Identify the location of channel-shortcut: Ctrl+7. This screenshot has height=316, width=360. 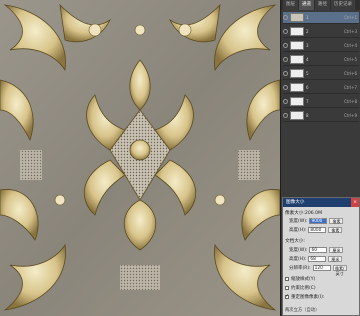
(350, 87).